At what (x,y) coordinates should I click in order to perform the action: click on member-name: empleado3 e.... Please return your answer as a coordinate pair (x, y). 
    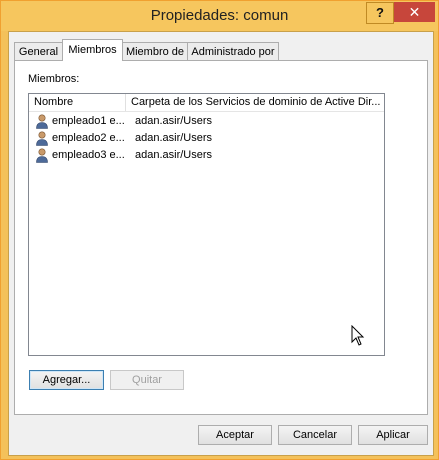
    Looking at the image, I should click on (88, 155).